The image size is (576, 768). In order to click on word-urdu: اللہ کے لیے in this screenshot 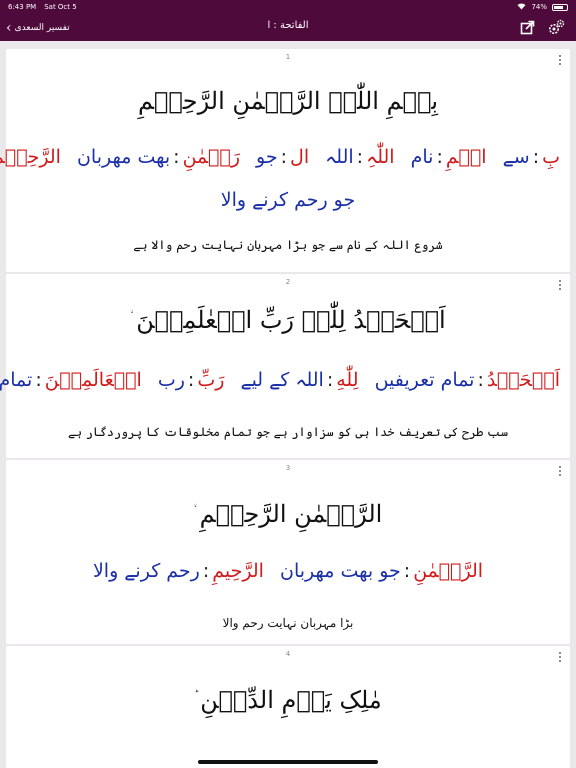, I will do `click(282, 380)`.